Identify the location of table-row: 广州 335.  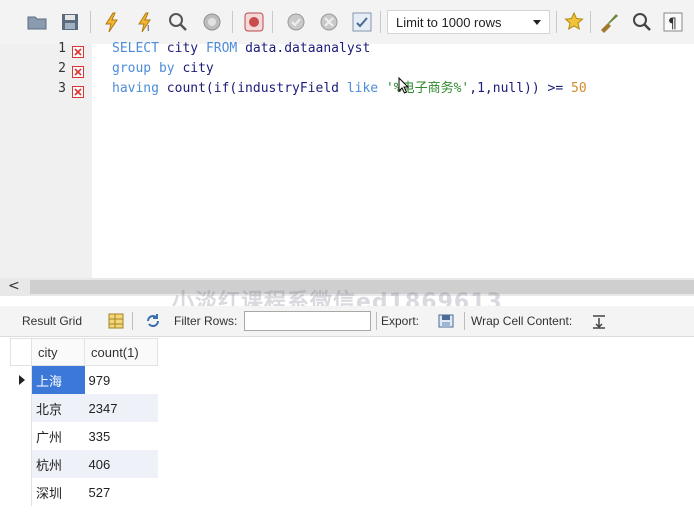
(84, 436).